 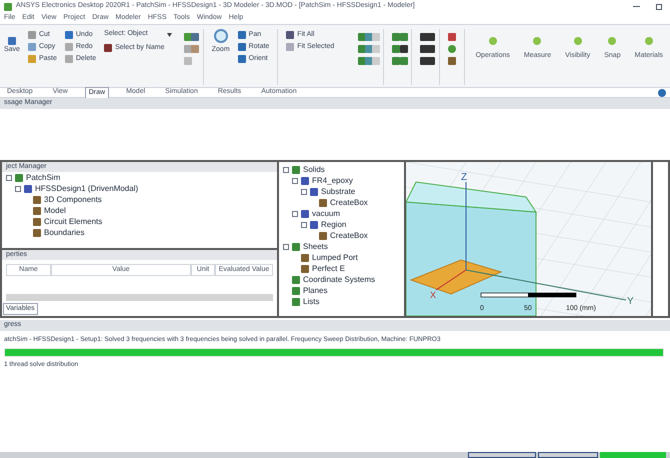 What do you see at coordinates (221, 36) in the screenshot?
I see `magnifier-icon` at bounding box center [221, 36].